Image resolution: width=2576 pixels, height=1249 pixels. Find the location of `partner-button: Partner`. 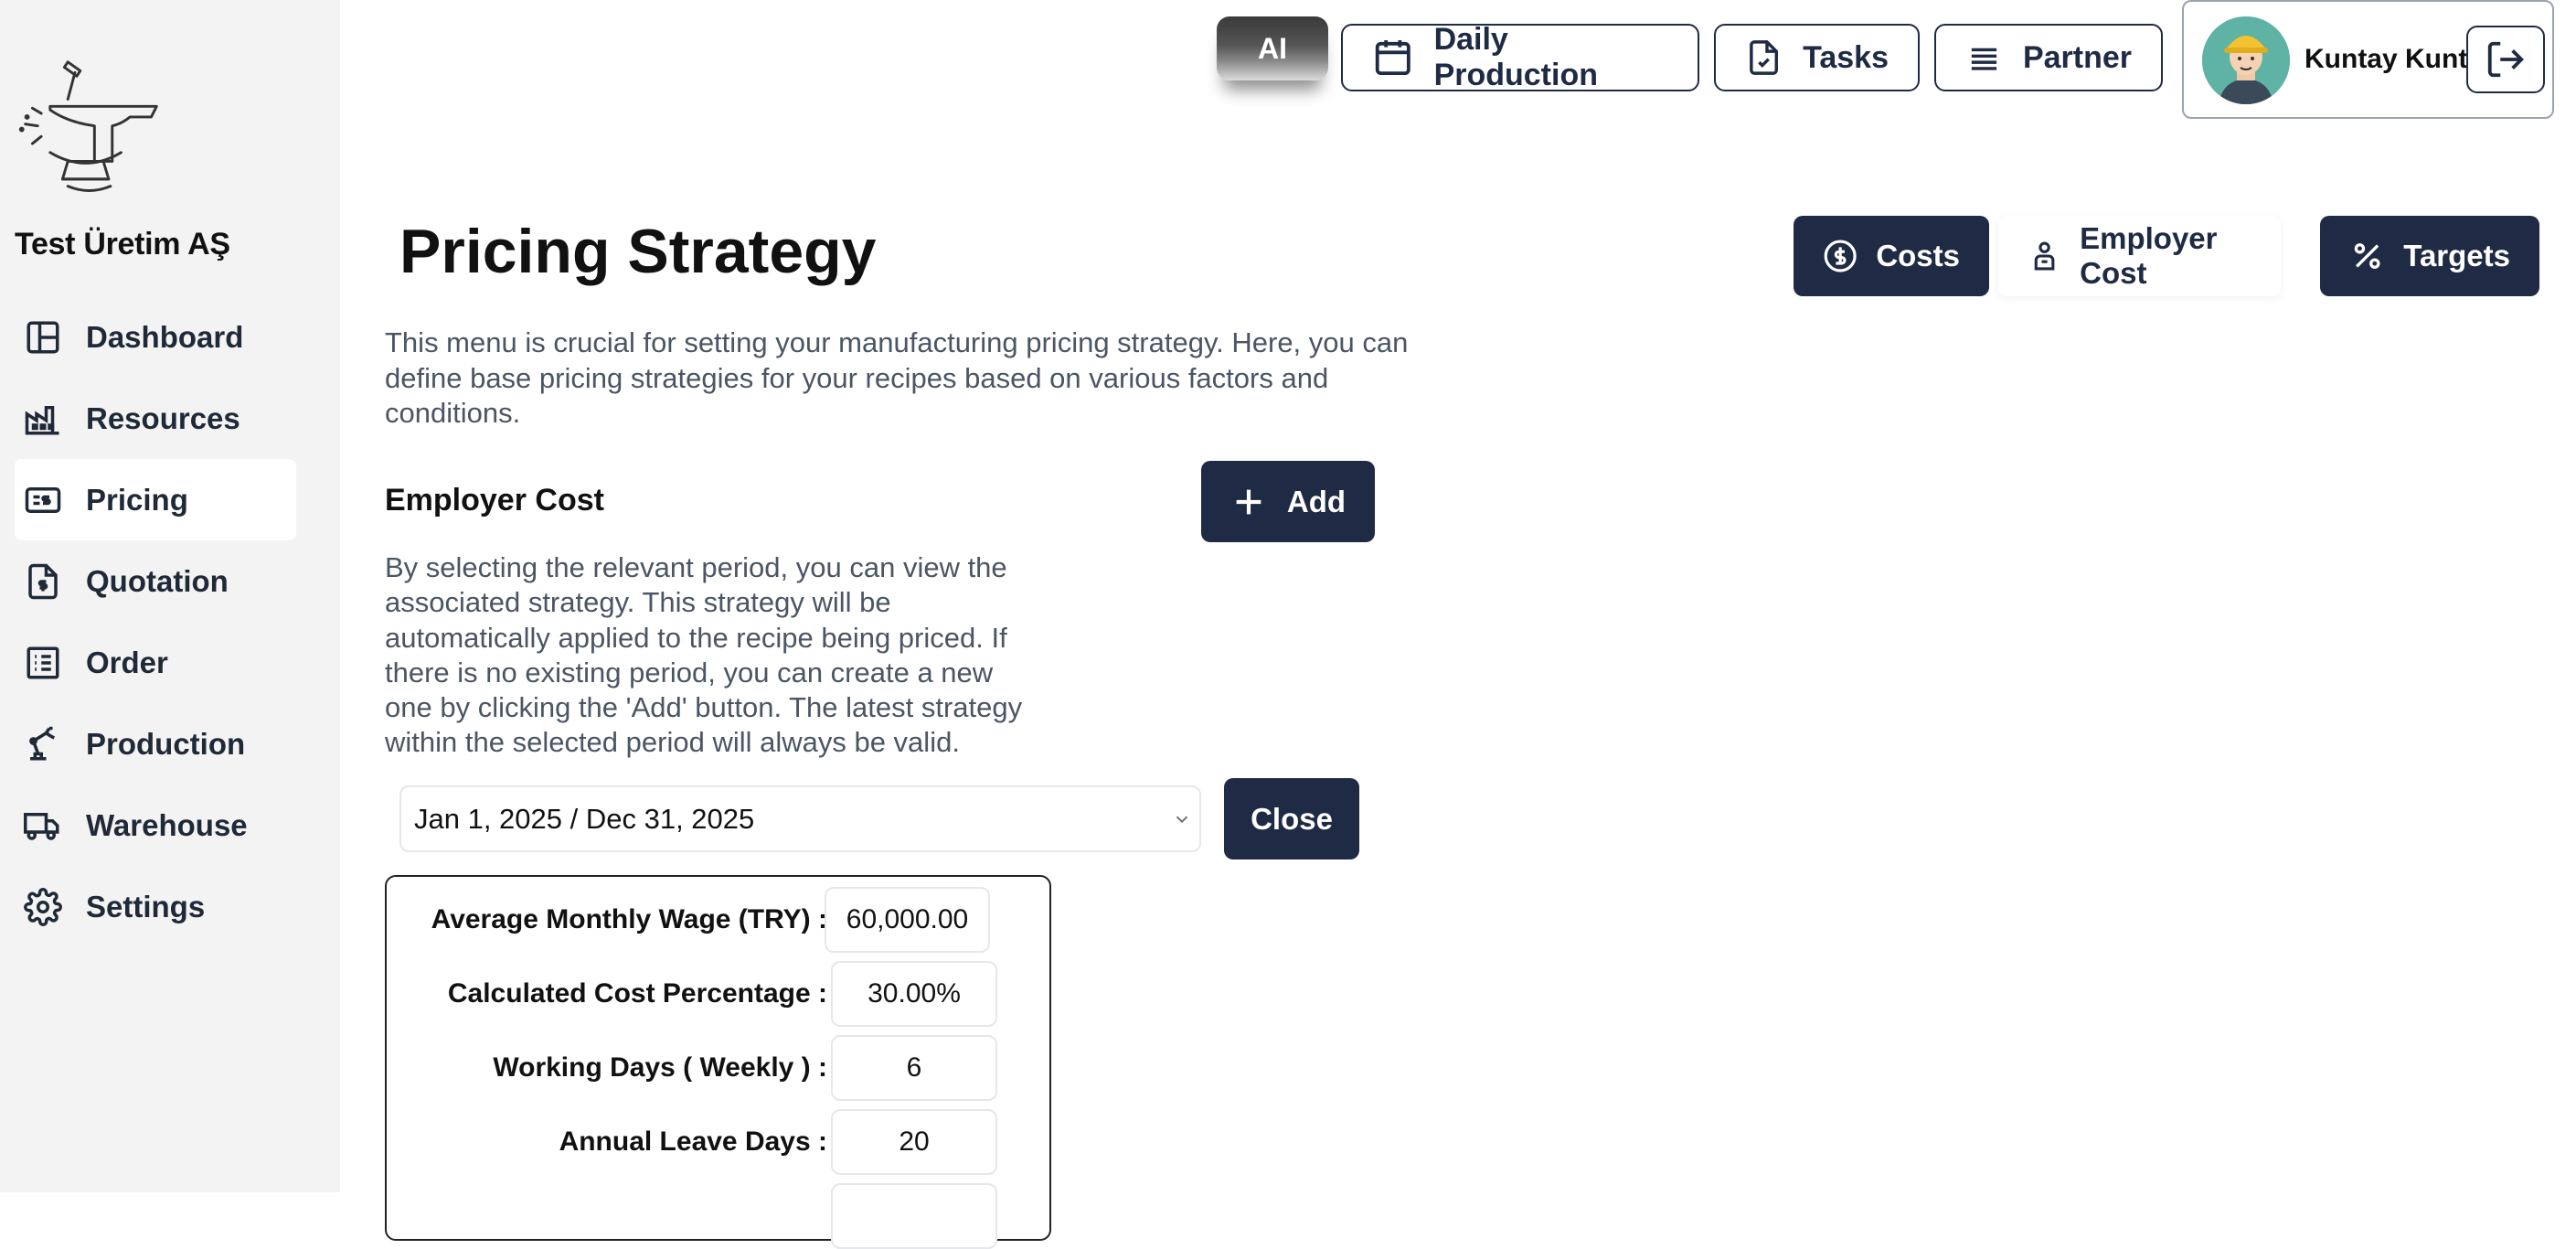

partner-button: Partner is located at coordinates (2048, 57).